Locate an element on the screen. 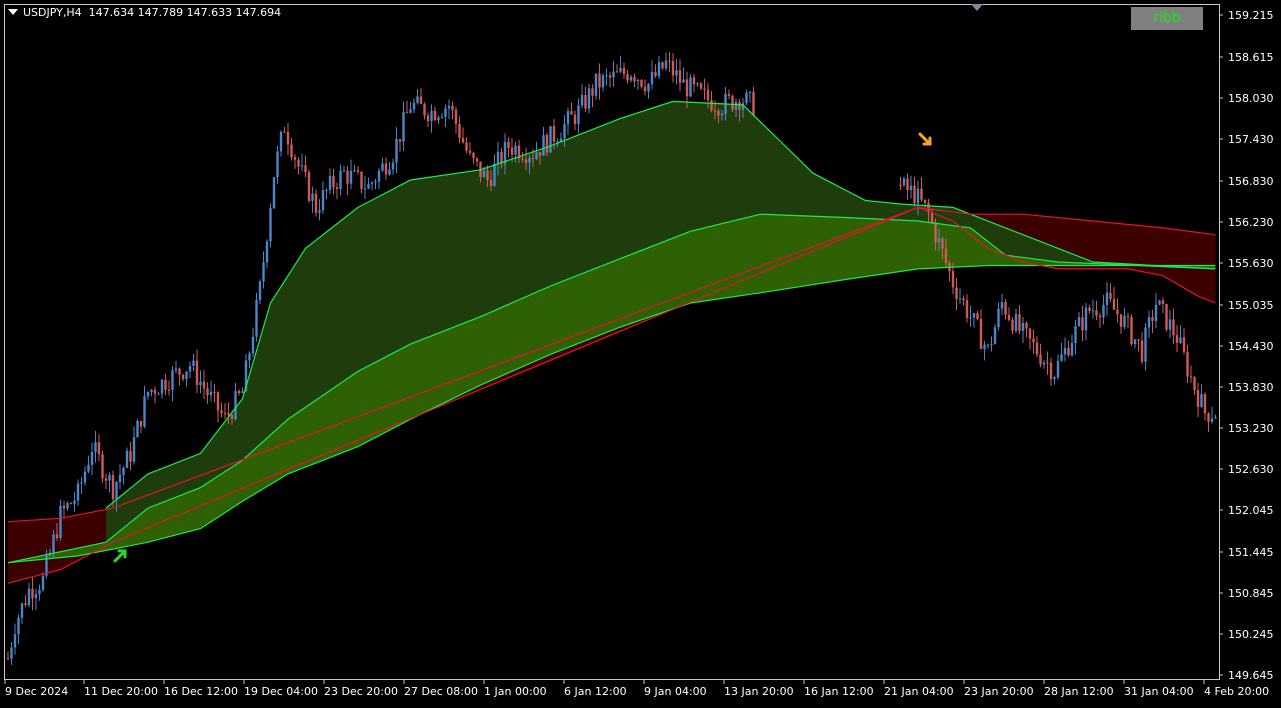  ribbon-toggle-button: ribb is located at coordinates (1167, 18).